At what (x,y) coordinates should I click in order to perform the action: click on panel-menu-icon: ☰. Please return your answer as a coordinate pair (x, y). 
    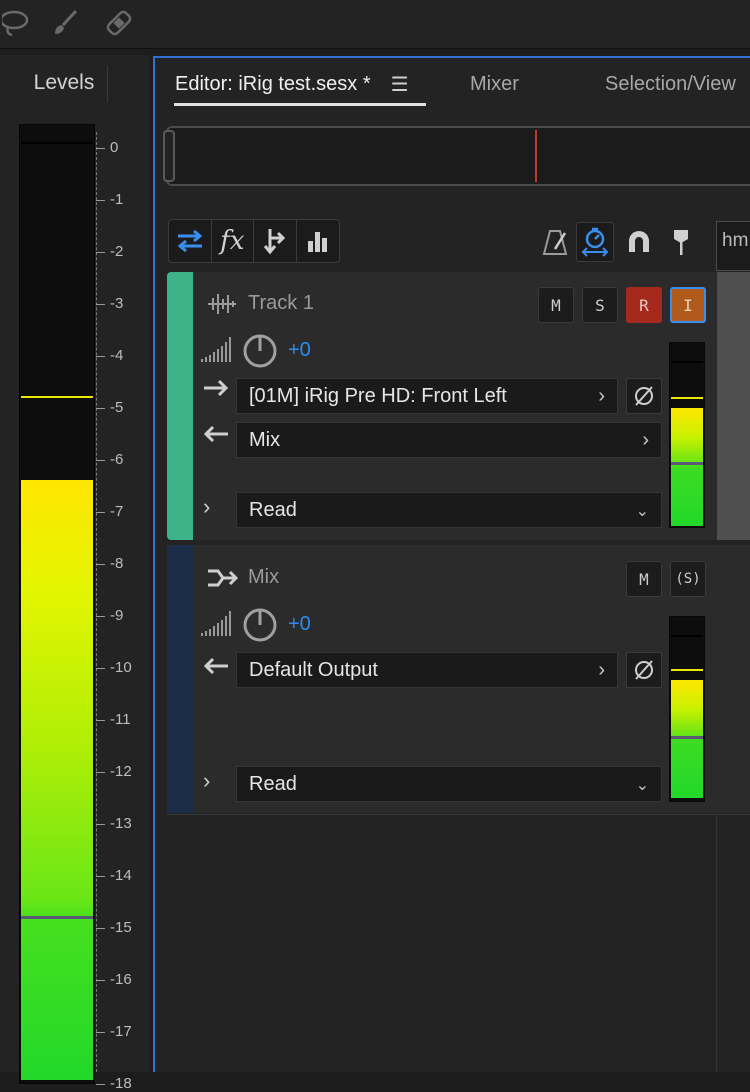
    Looking at the image, I should click on (400, 84).